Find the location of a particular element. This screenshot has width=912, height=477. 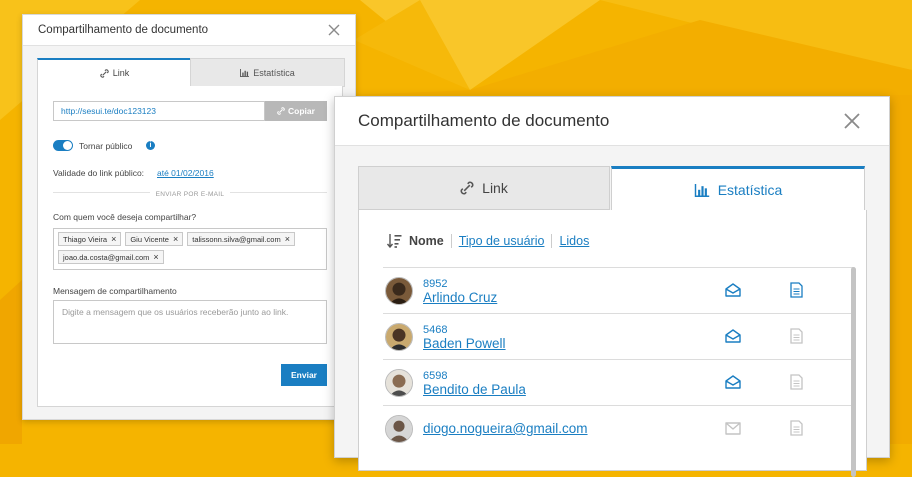

link-url-field is located at coordinates (159, 111).